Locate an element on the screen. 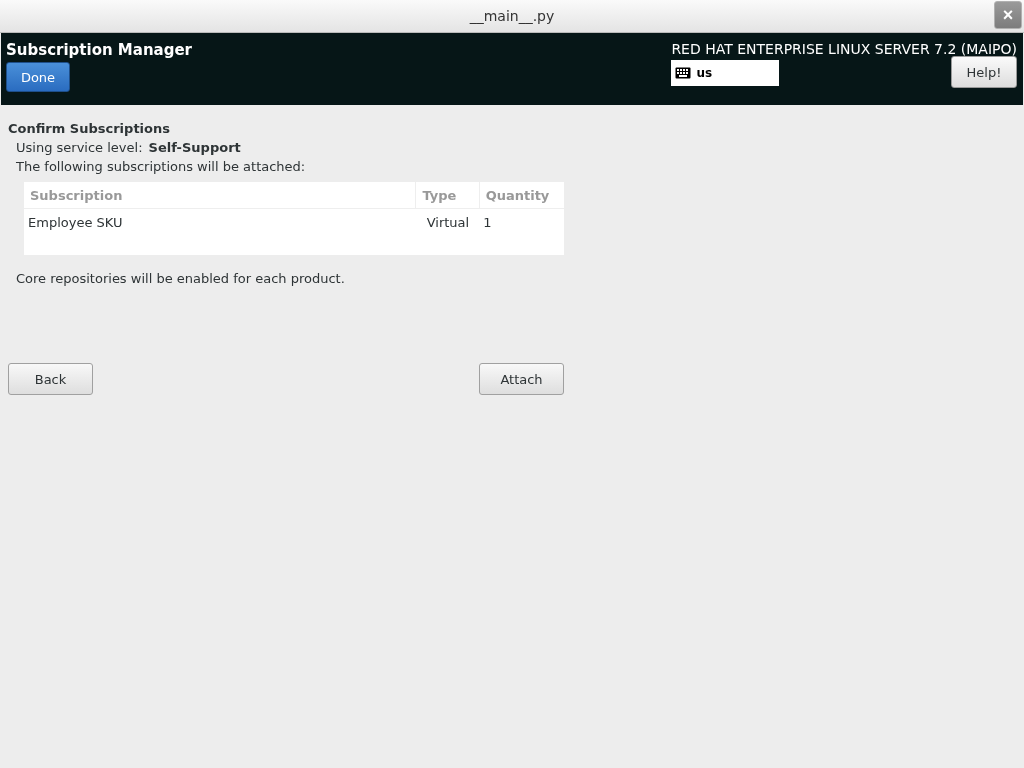 This screenshot has width=1024, height=768. intro-text: The following subscriptions will be attached: is located at coordinates (161, 166).